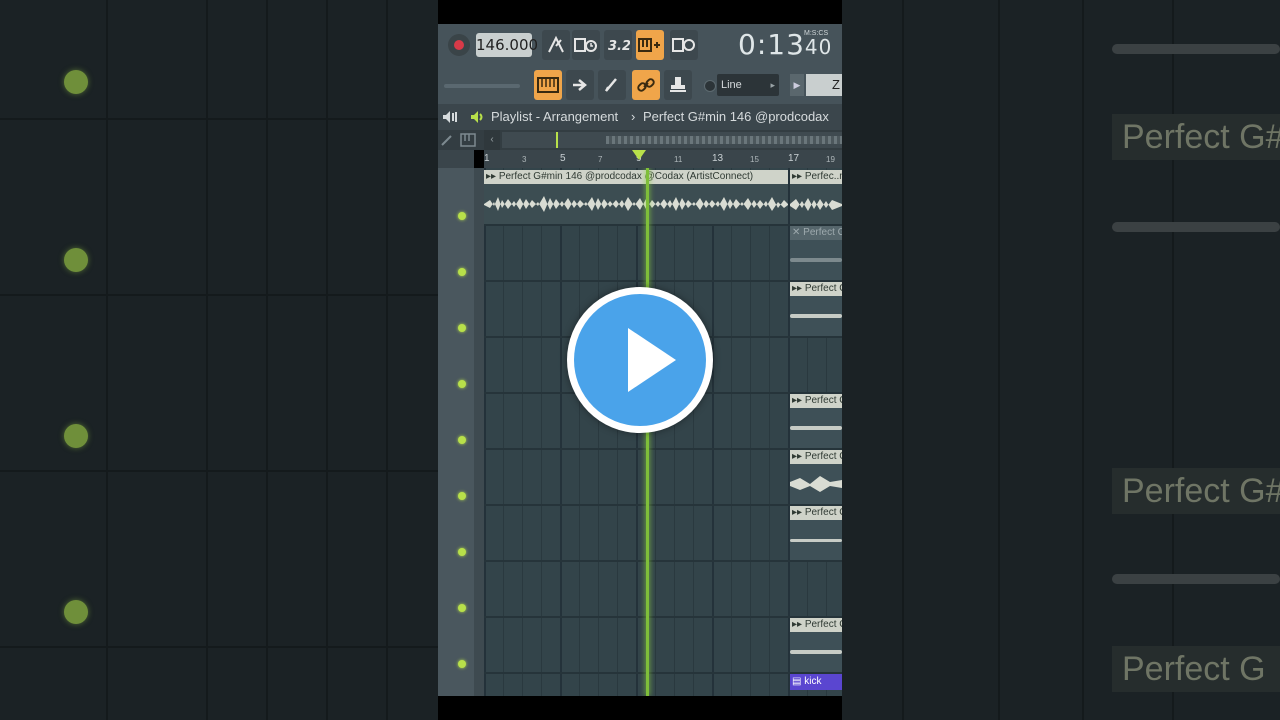 This screenshot has width=1280, height=720. Describe the element at coordinates (462, 664) in the screenshot. I see `track-9-led` at that location.